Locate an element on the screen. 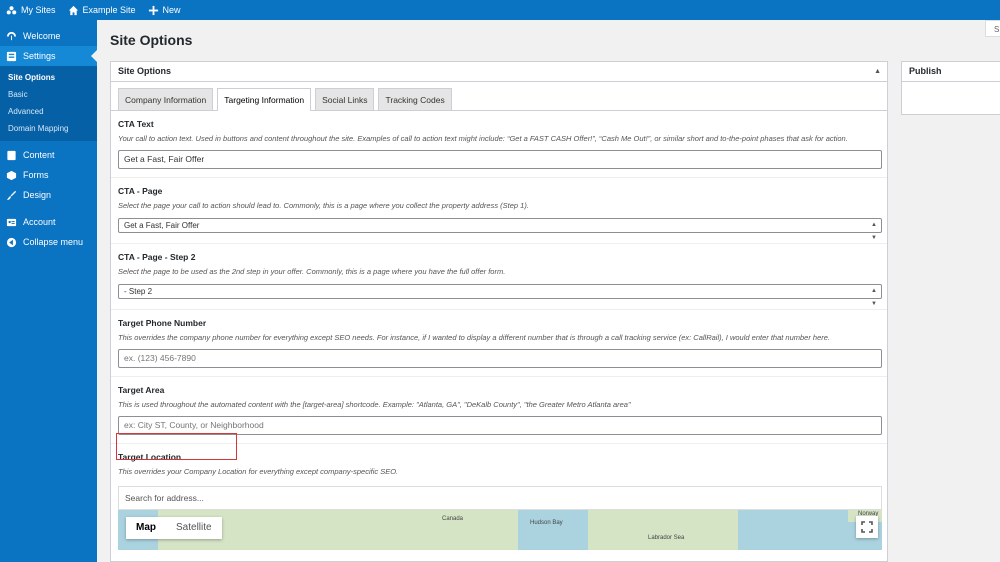  cta-page-label: CTA - Page is located at coordinates (140, 191).